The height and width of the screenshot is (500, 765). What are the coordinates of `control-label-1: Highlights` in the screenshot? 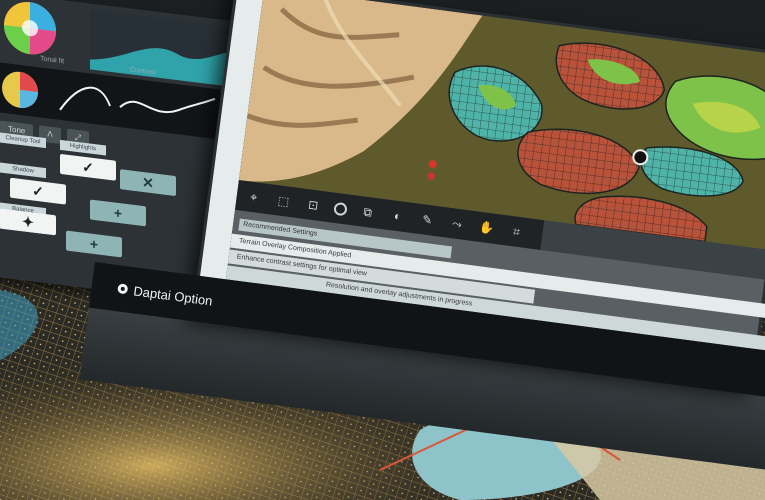 It's located at (83, 147).